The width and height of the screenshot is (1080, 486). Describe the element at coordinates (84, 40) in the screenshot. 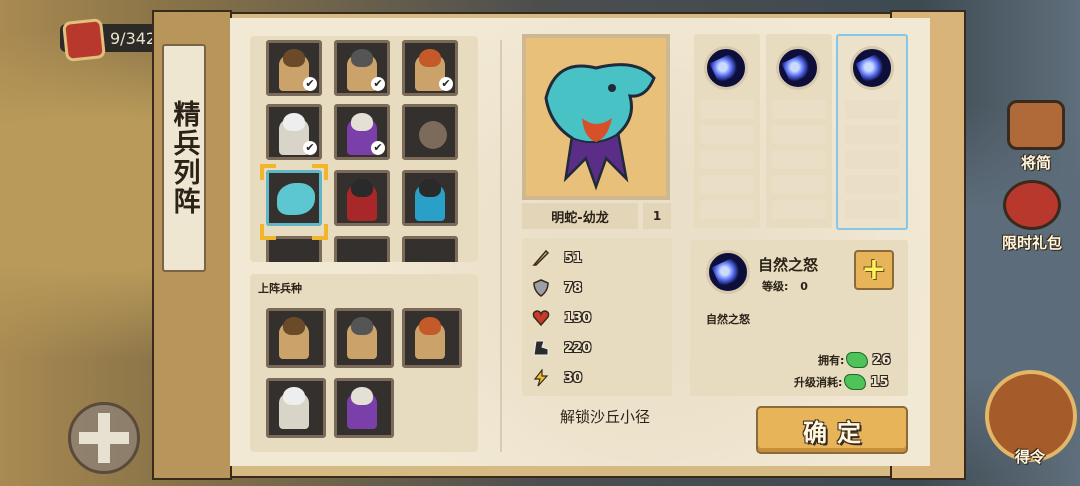

I see `seal-icon` at that location.